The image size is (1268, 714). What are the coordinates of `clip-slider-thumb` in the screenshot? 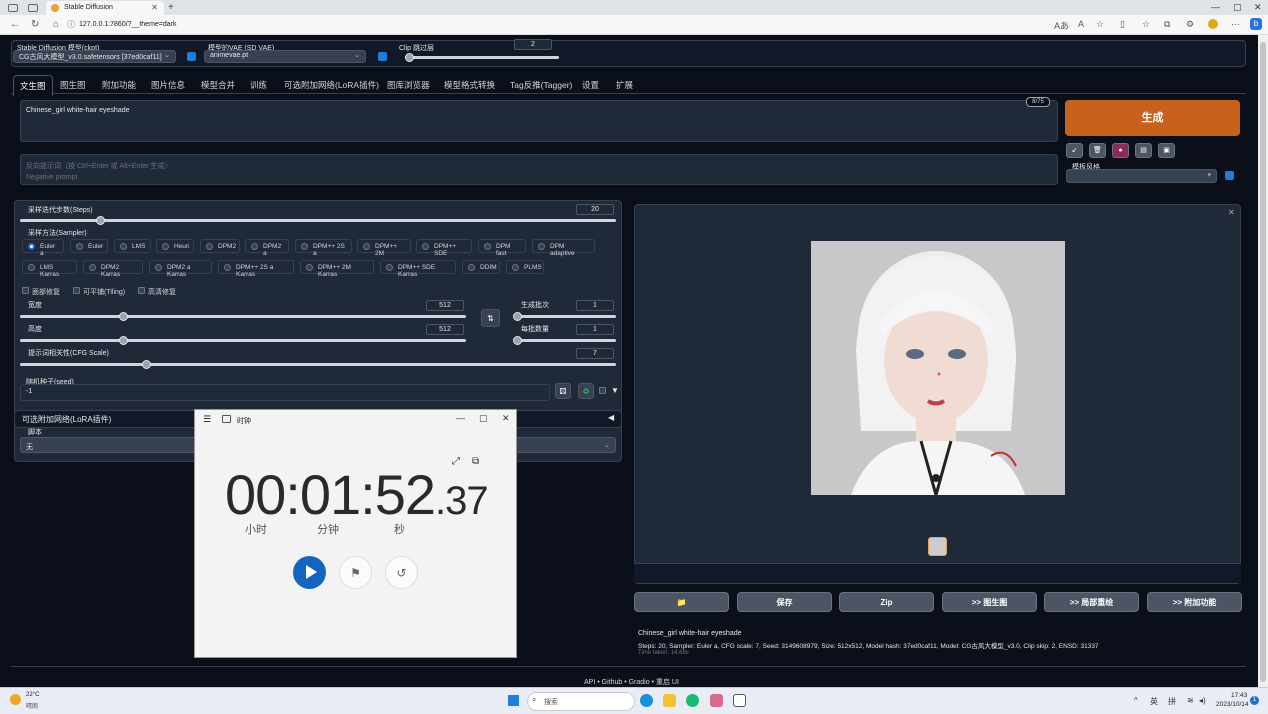 It's located at (409, 57).